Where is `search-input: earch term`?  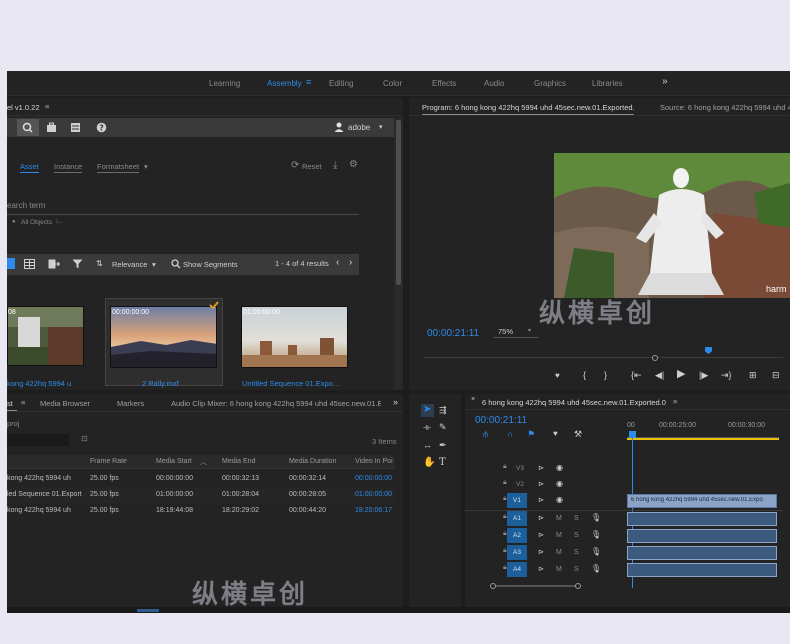
search-input: earch term is located at coordinates (26, 205).